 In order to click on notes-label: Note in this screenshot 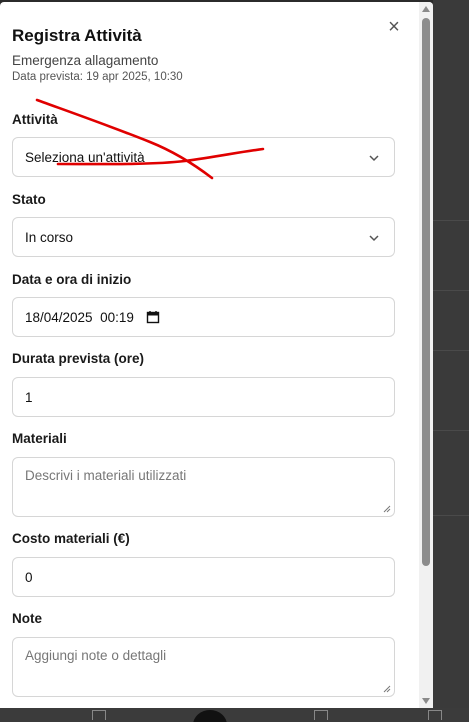, I will do `click(27, 618)`.